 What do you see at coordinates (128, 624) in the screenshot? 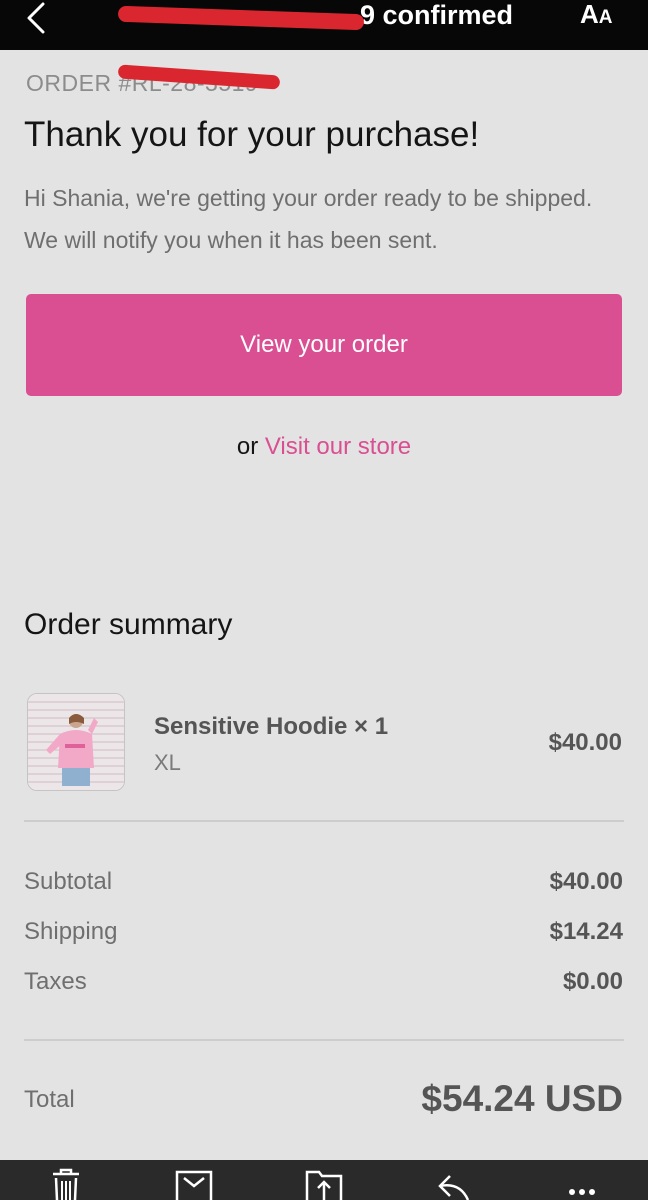
I see `order-summary-title: Order summary` at bounding box center [128, 624].